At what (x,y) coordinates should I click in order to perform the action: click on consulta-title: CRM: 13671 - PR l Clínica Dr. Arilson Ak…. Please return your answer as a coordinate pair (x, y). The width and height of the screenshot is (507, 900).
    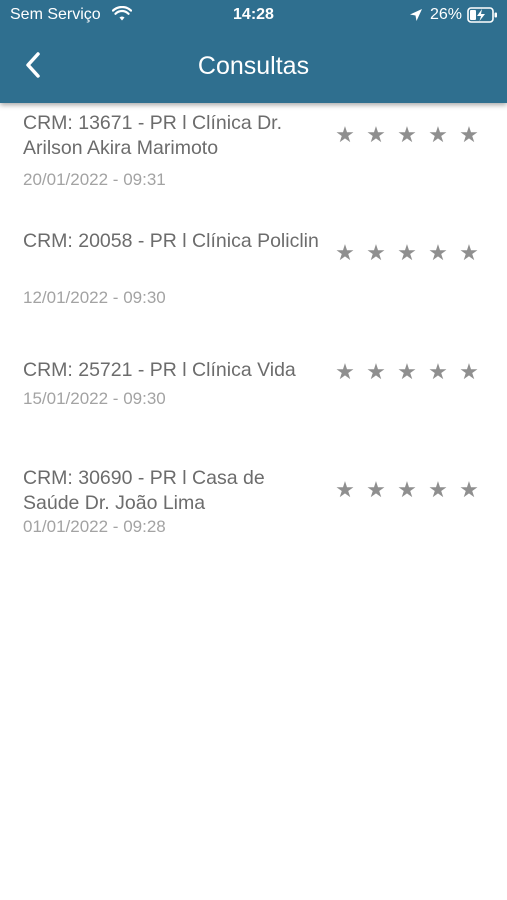
    Looking at the image, I should click on (152, 135).